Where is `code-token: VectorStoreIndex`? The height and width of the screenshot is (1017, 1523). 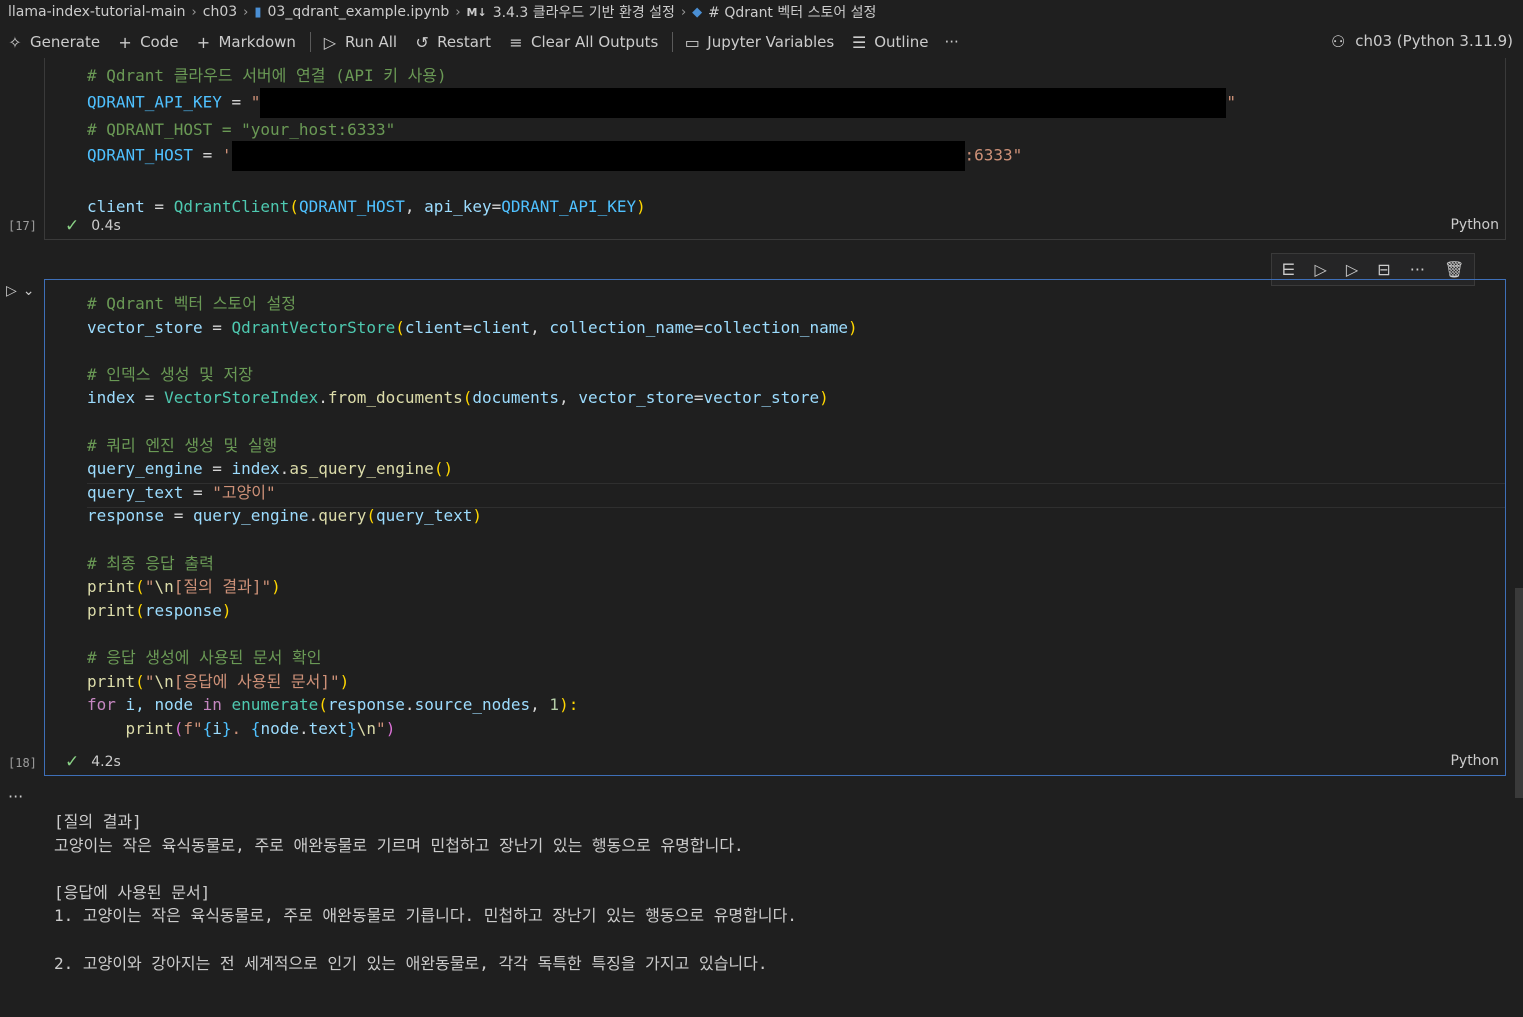
code-token: VectorStoreIndex is located at coordinates (241, 398).